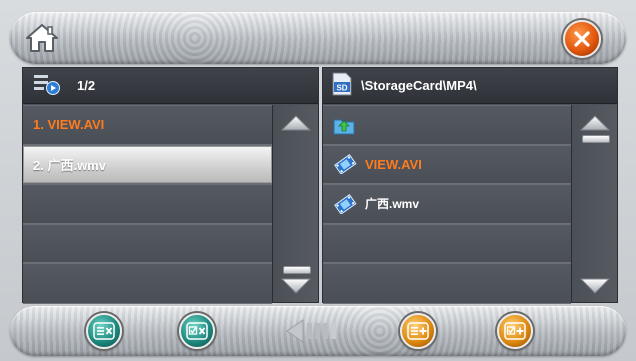  I want to click on remove-from-list-button, so click(104, 331).